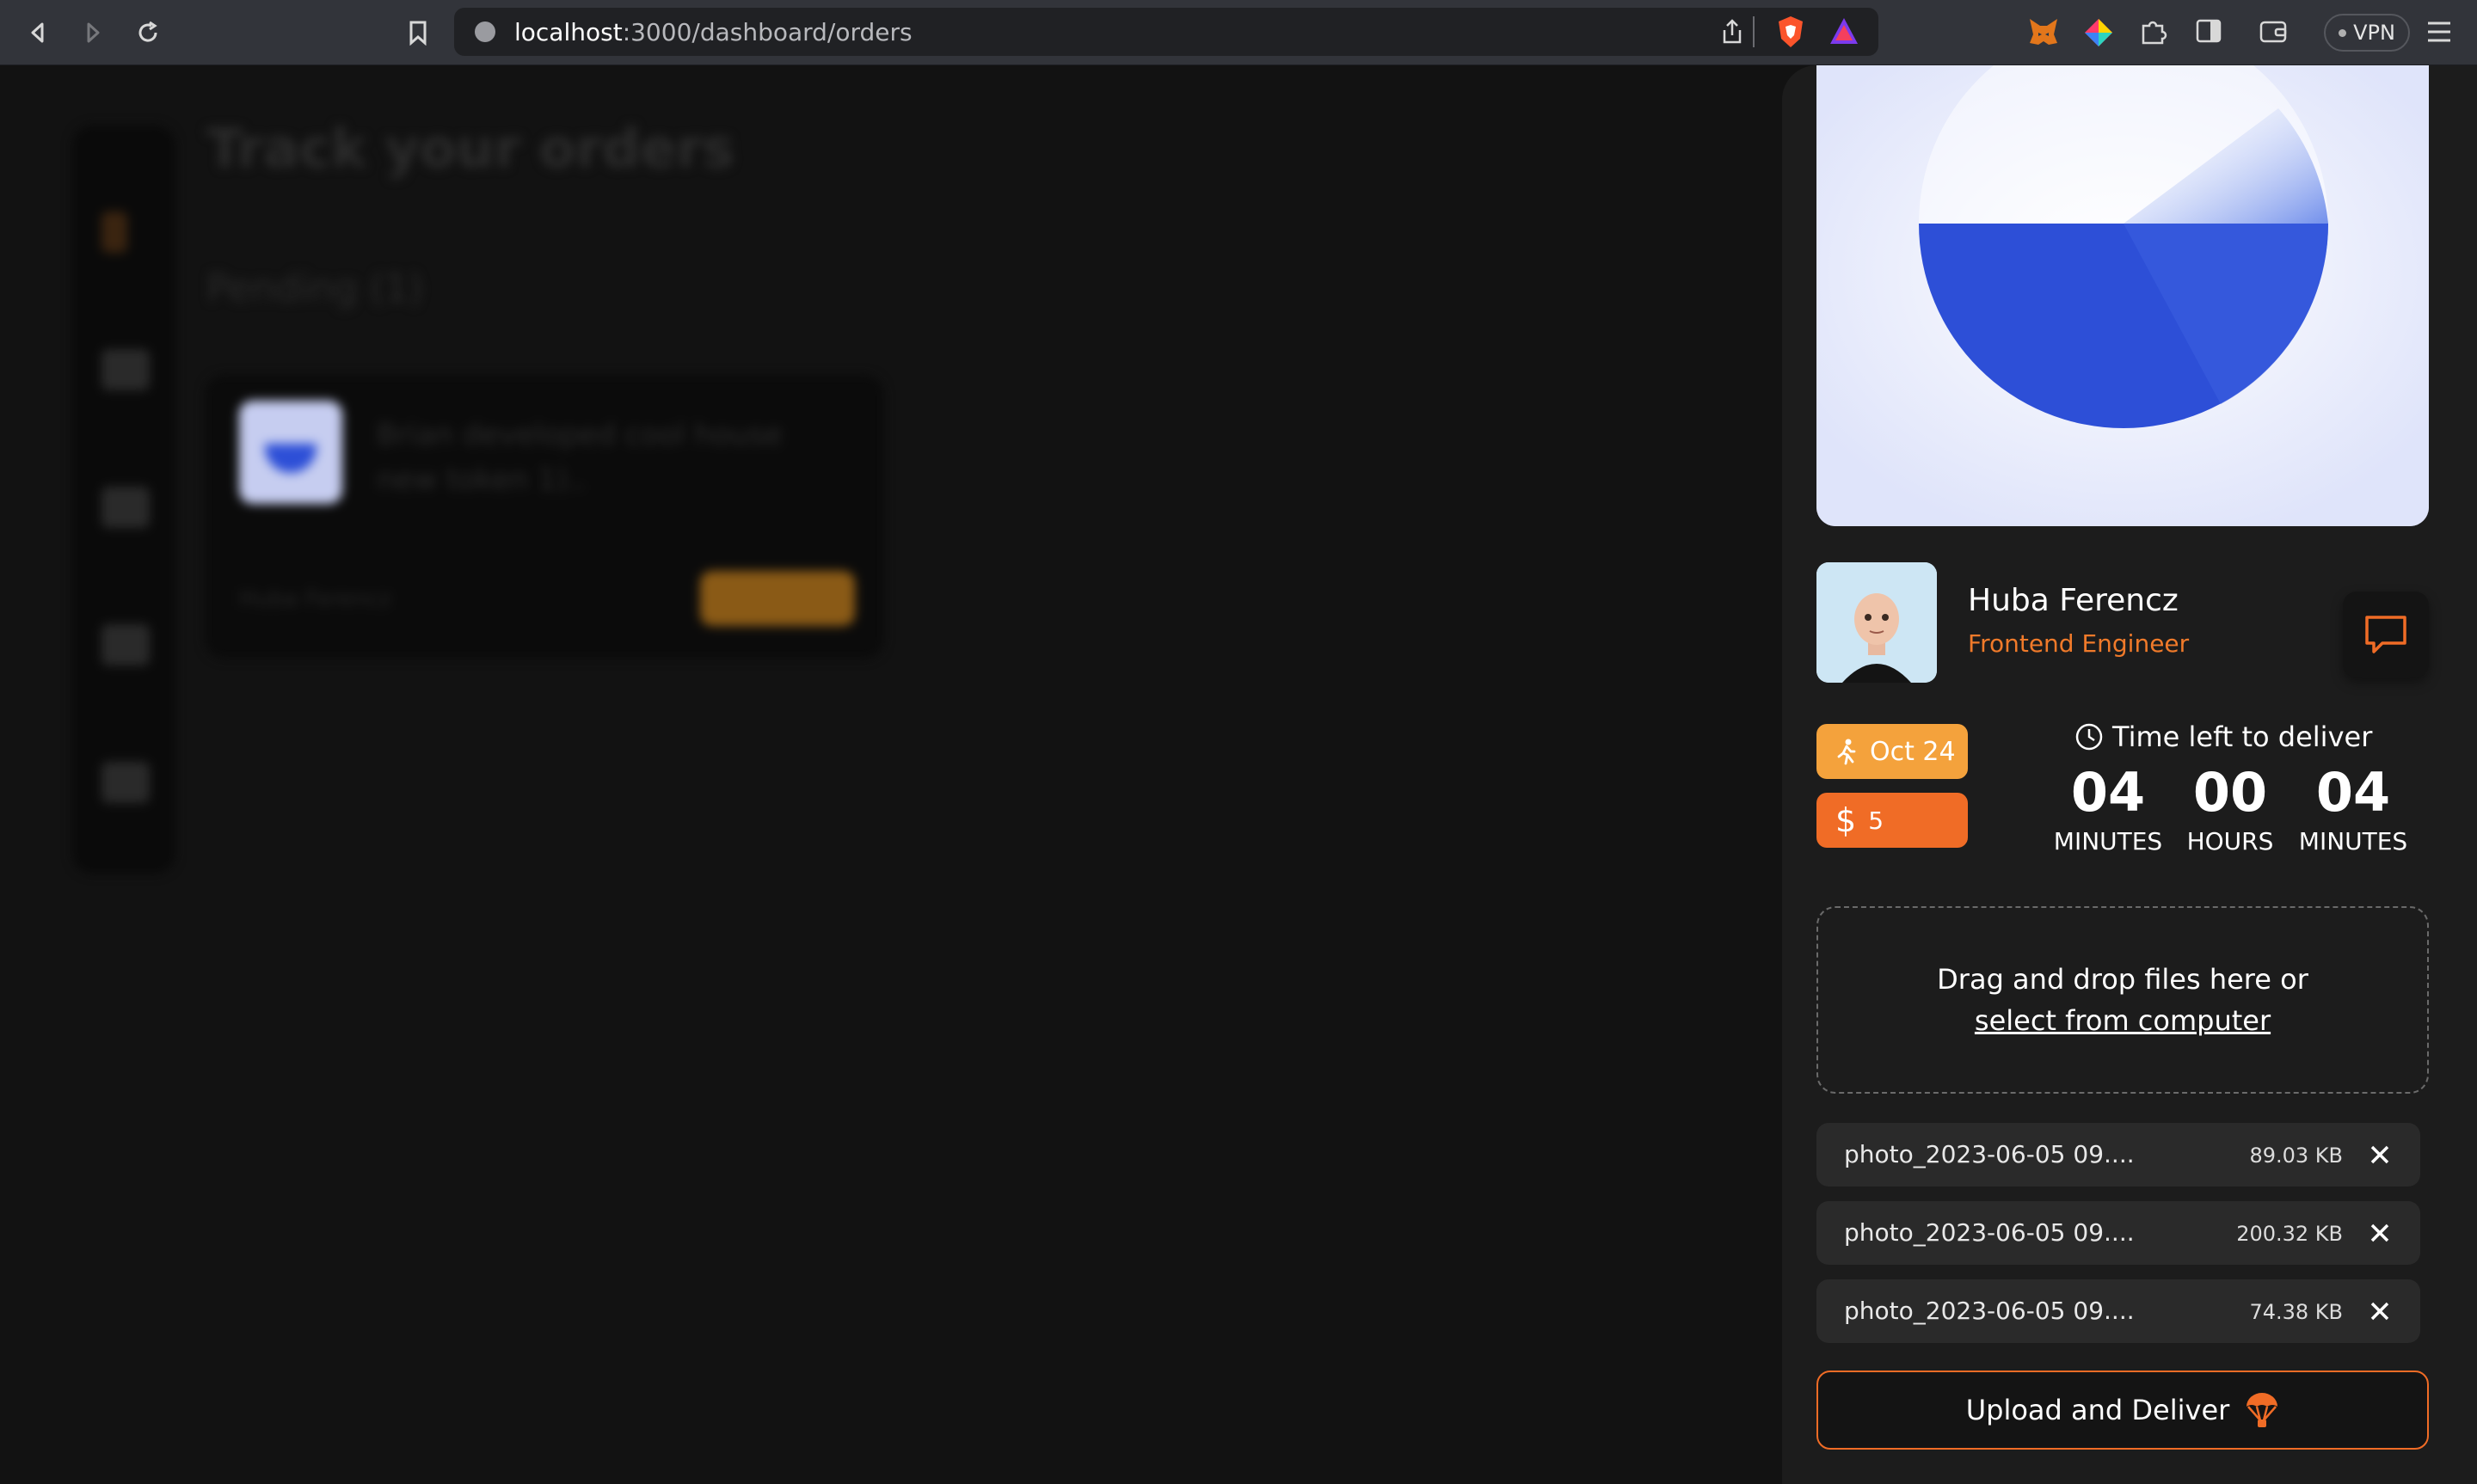  I want to click on brave-rewards-icon, so click(1844, 32).